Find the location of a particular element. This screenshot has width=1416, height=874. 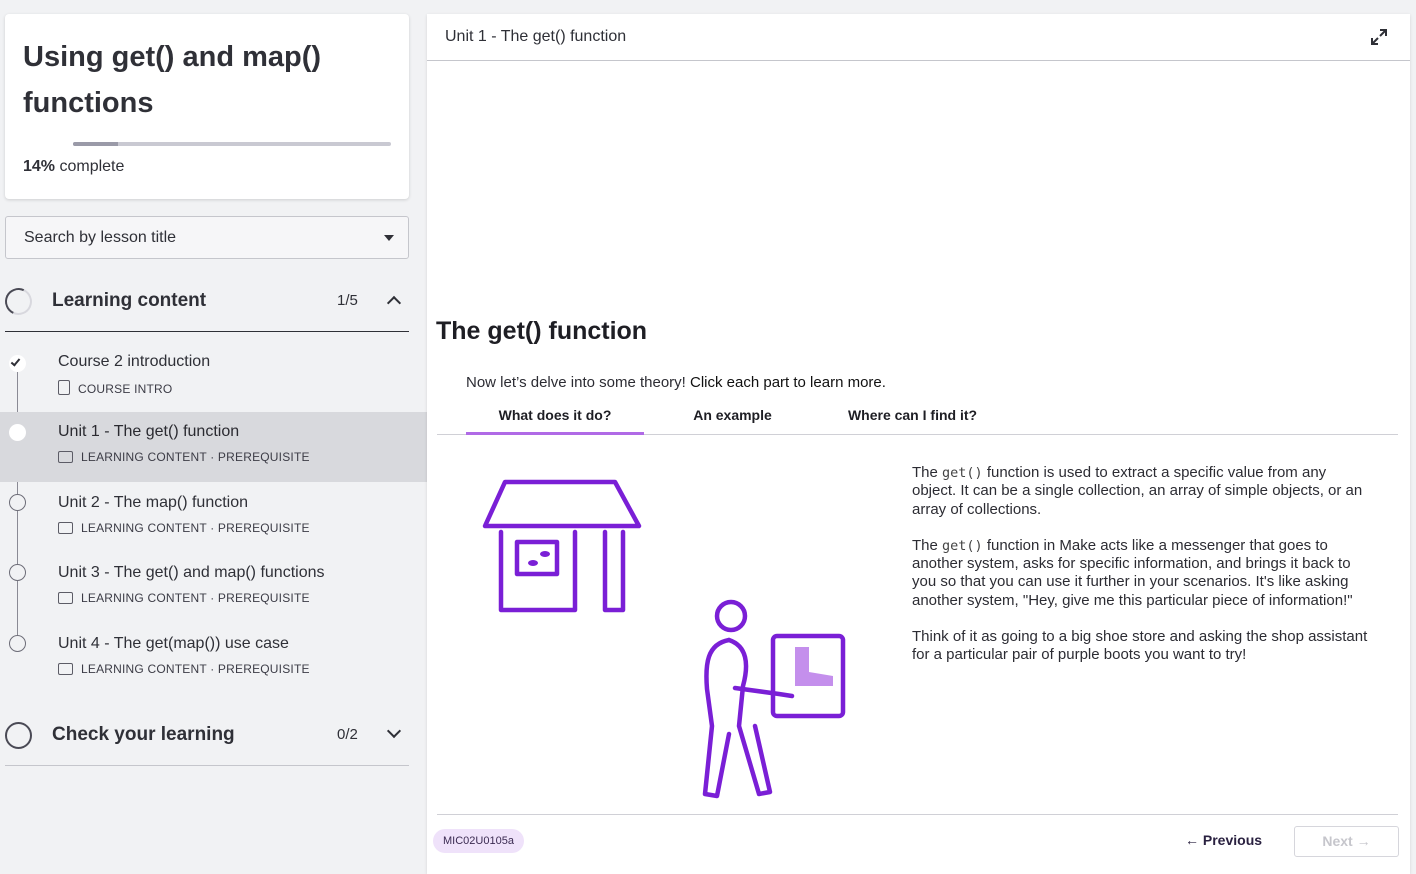

tab-an-example: An example is located at coordinates (732, 421).